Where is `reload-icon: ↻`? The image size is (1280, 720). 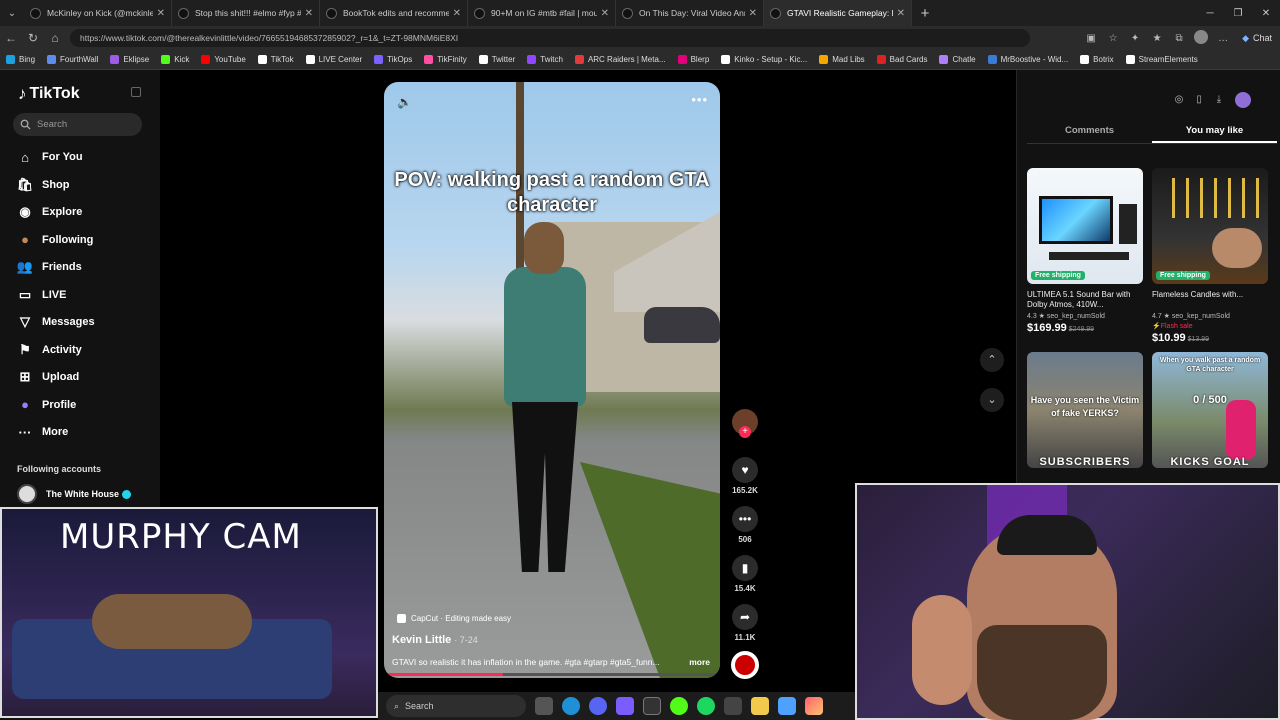
reload-icon: ↻ is located at coordinates (33, 38).